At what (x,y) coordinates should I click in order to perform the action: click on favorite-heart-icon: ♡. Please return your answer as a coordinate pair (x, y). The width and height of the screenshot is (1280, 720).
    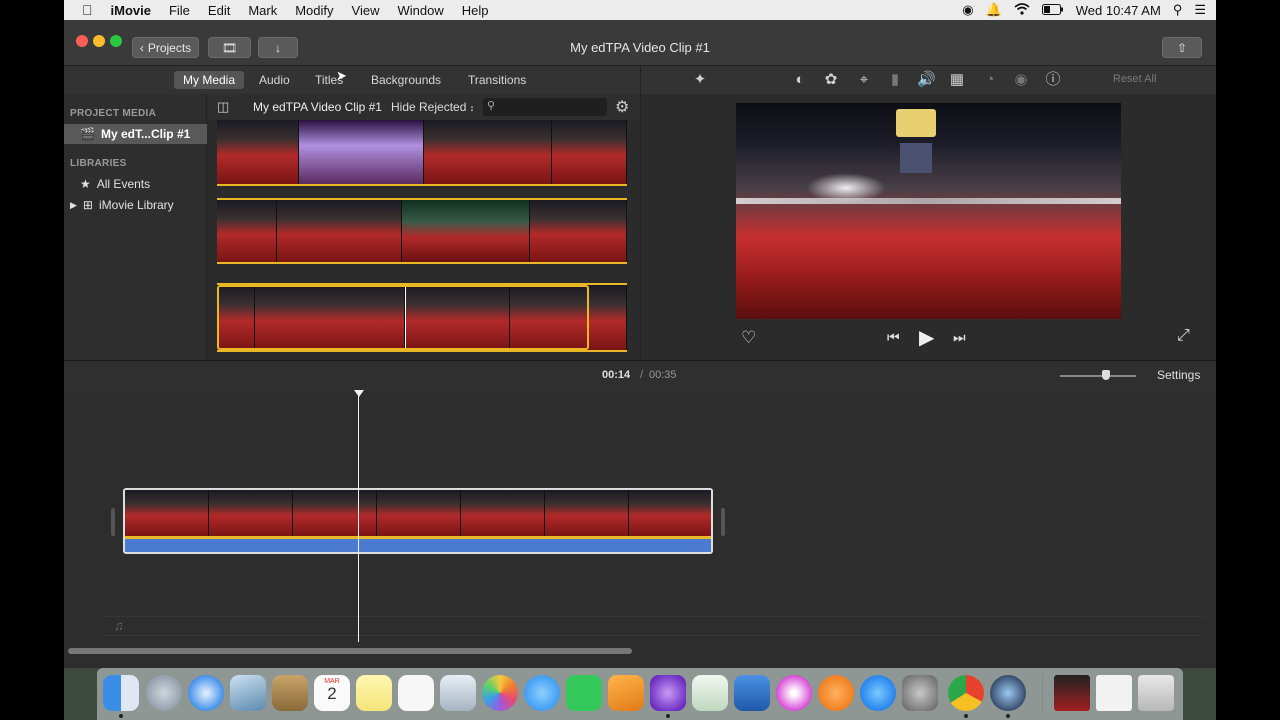
    Looking at the image, I should click on (748, 338).